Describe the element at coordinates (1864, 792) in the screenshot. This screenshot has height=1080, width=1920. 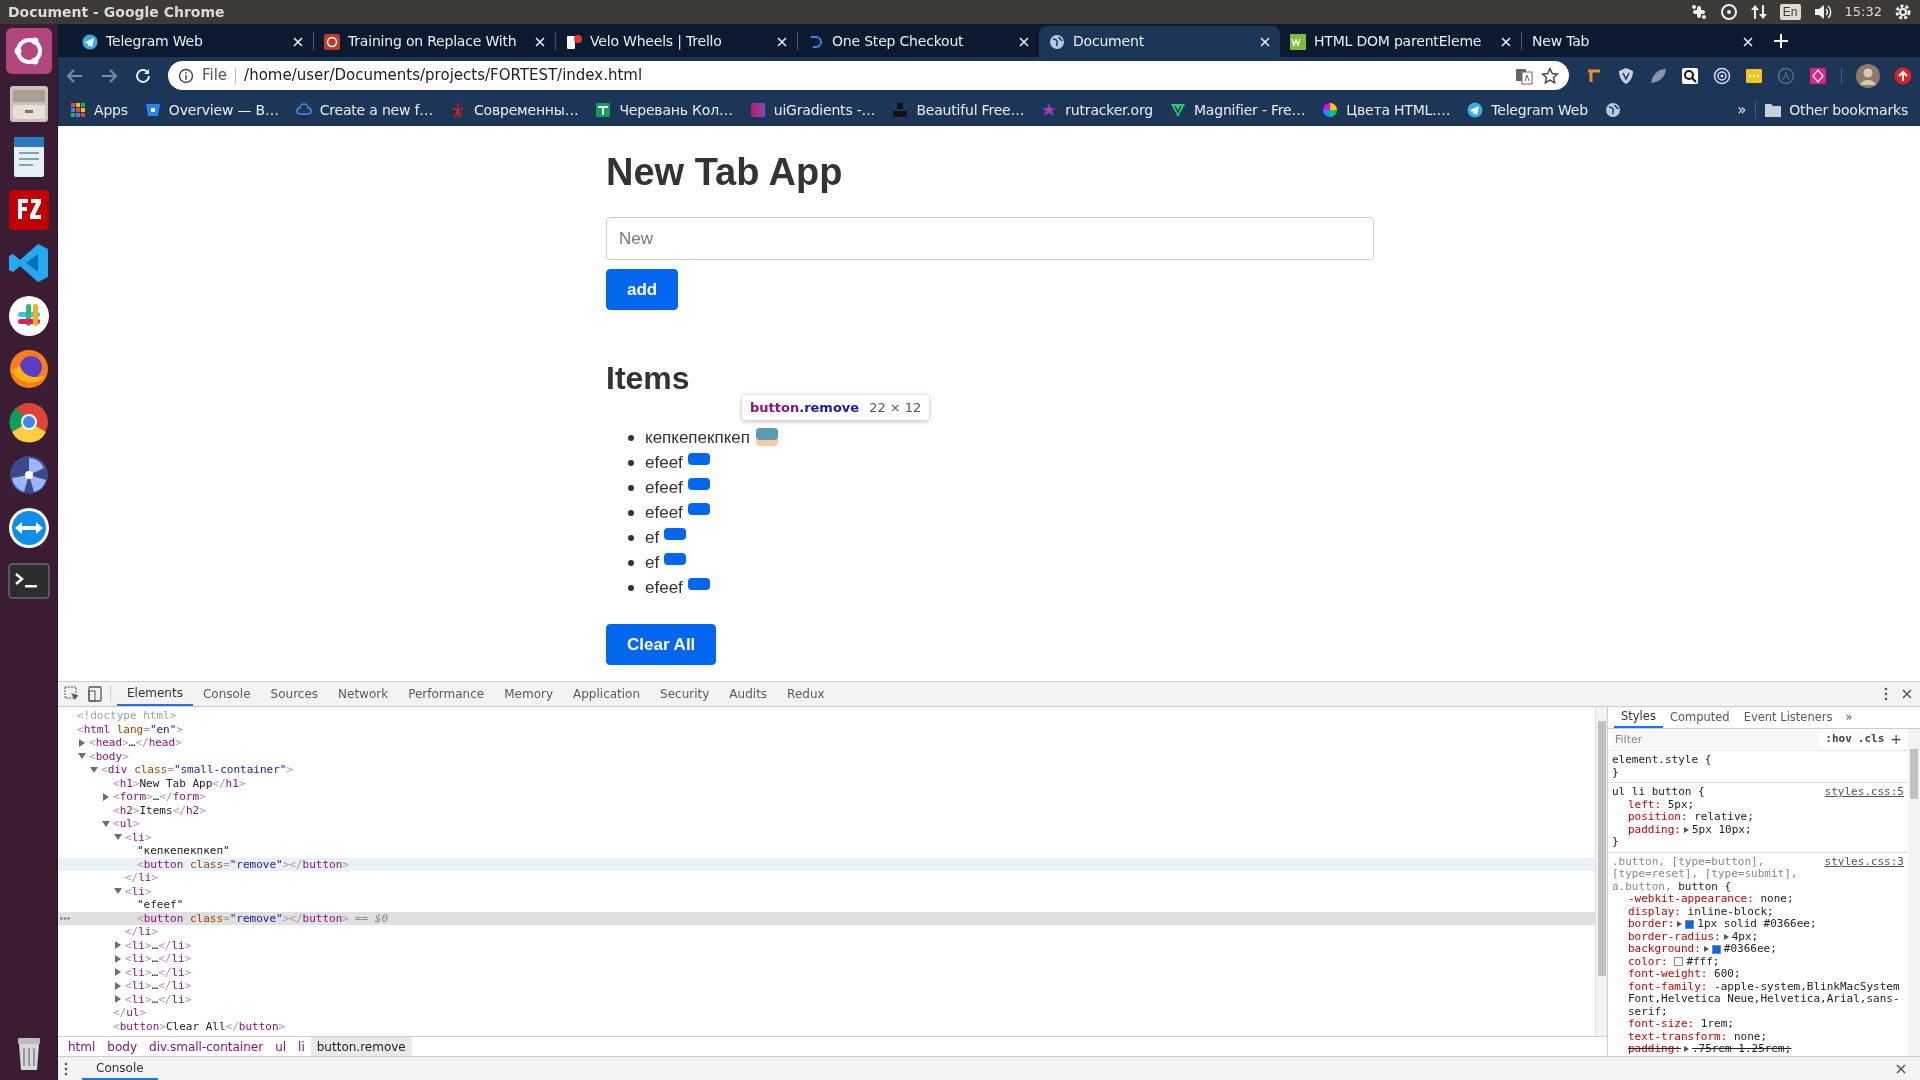
I see `source-link: styles.css:5` at that location.